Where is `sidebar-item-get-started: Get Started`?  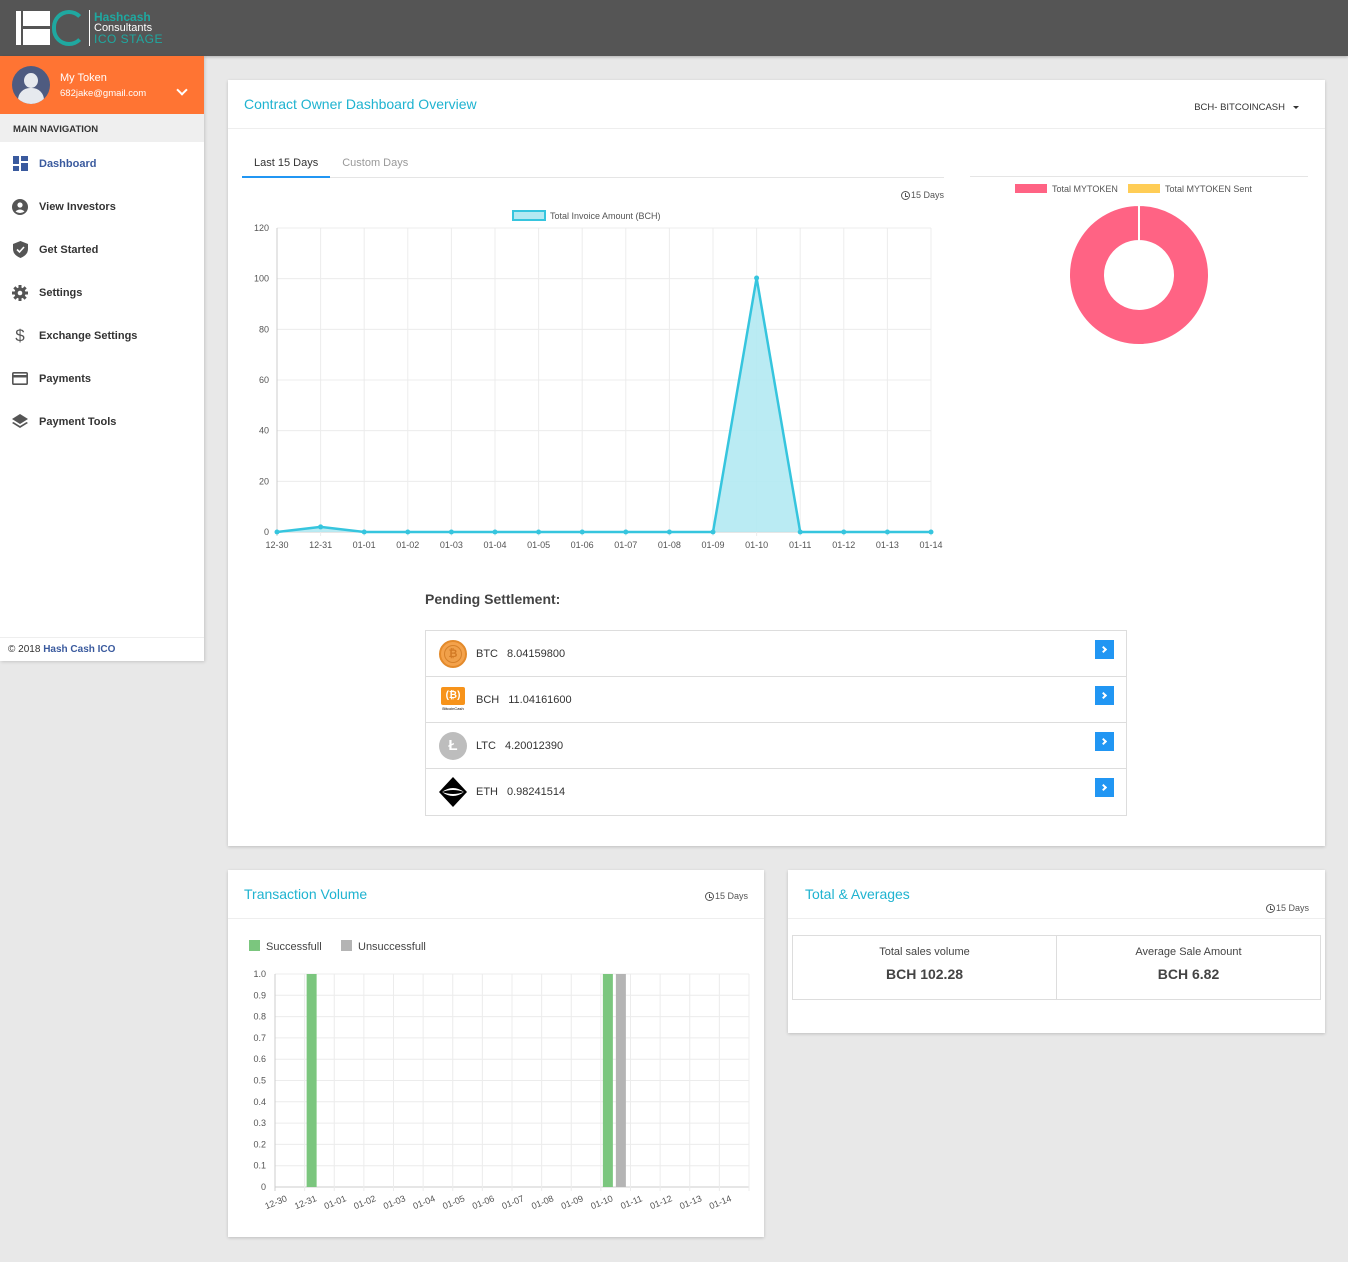 sidebar-item-get-started: Get Started is located at coordinates (102, 249).